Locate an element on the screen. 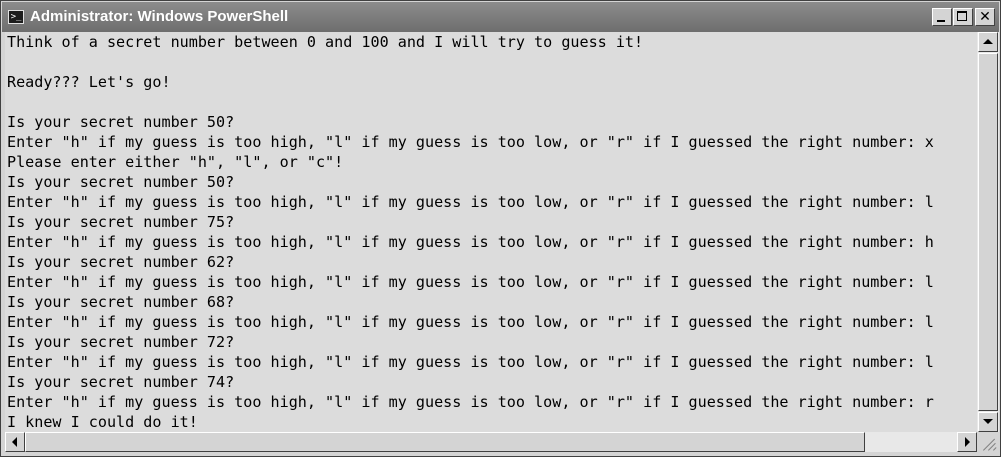 The width and height of the screenshot is (1001, 457). resize-grip-icon is located at coordinates (988, 442).